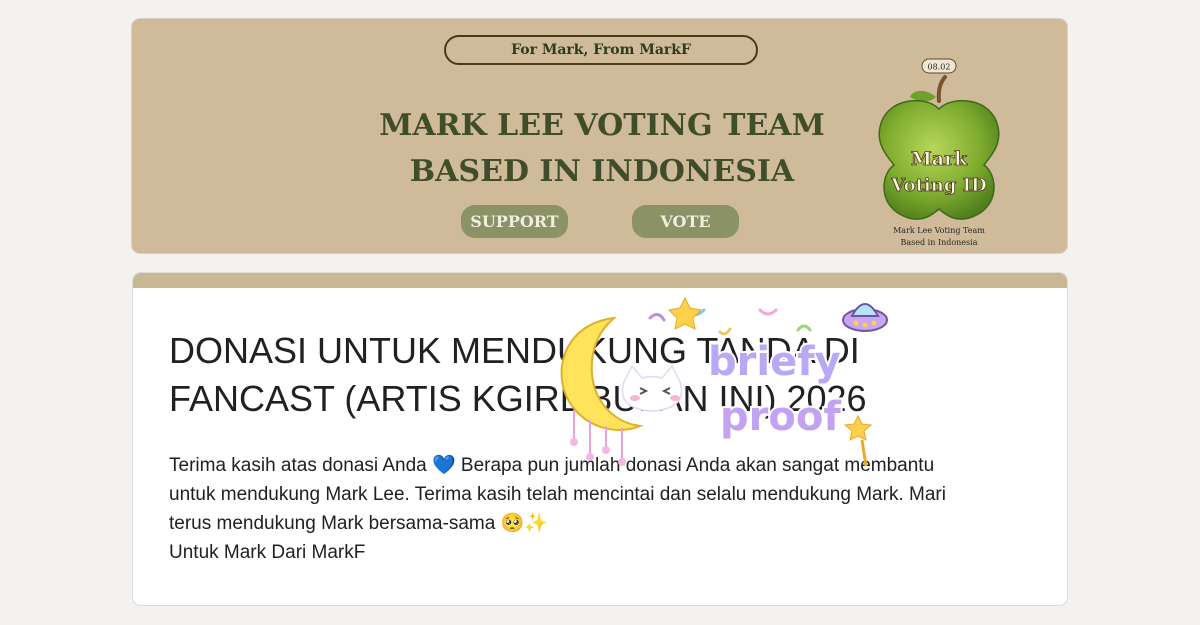 The width and height of the screenshot is (1200, 625). What do you see at coordinates (602, 171) in the screenshot?
I see `banner-title-line2: BASED IN INDONESIA` at bounding box center [602, 171].